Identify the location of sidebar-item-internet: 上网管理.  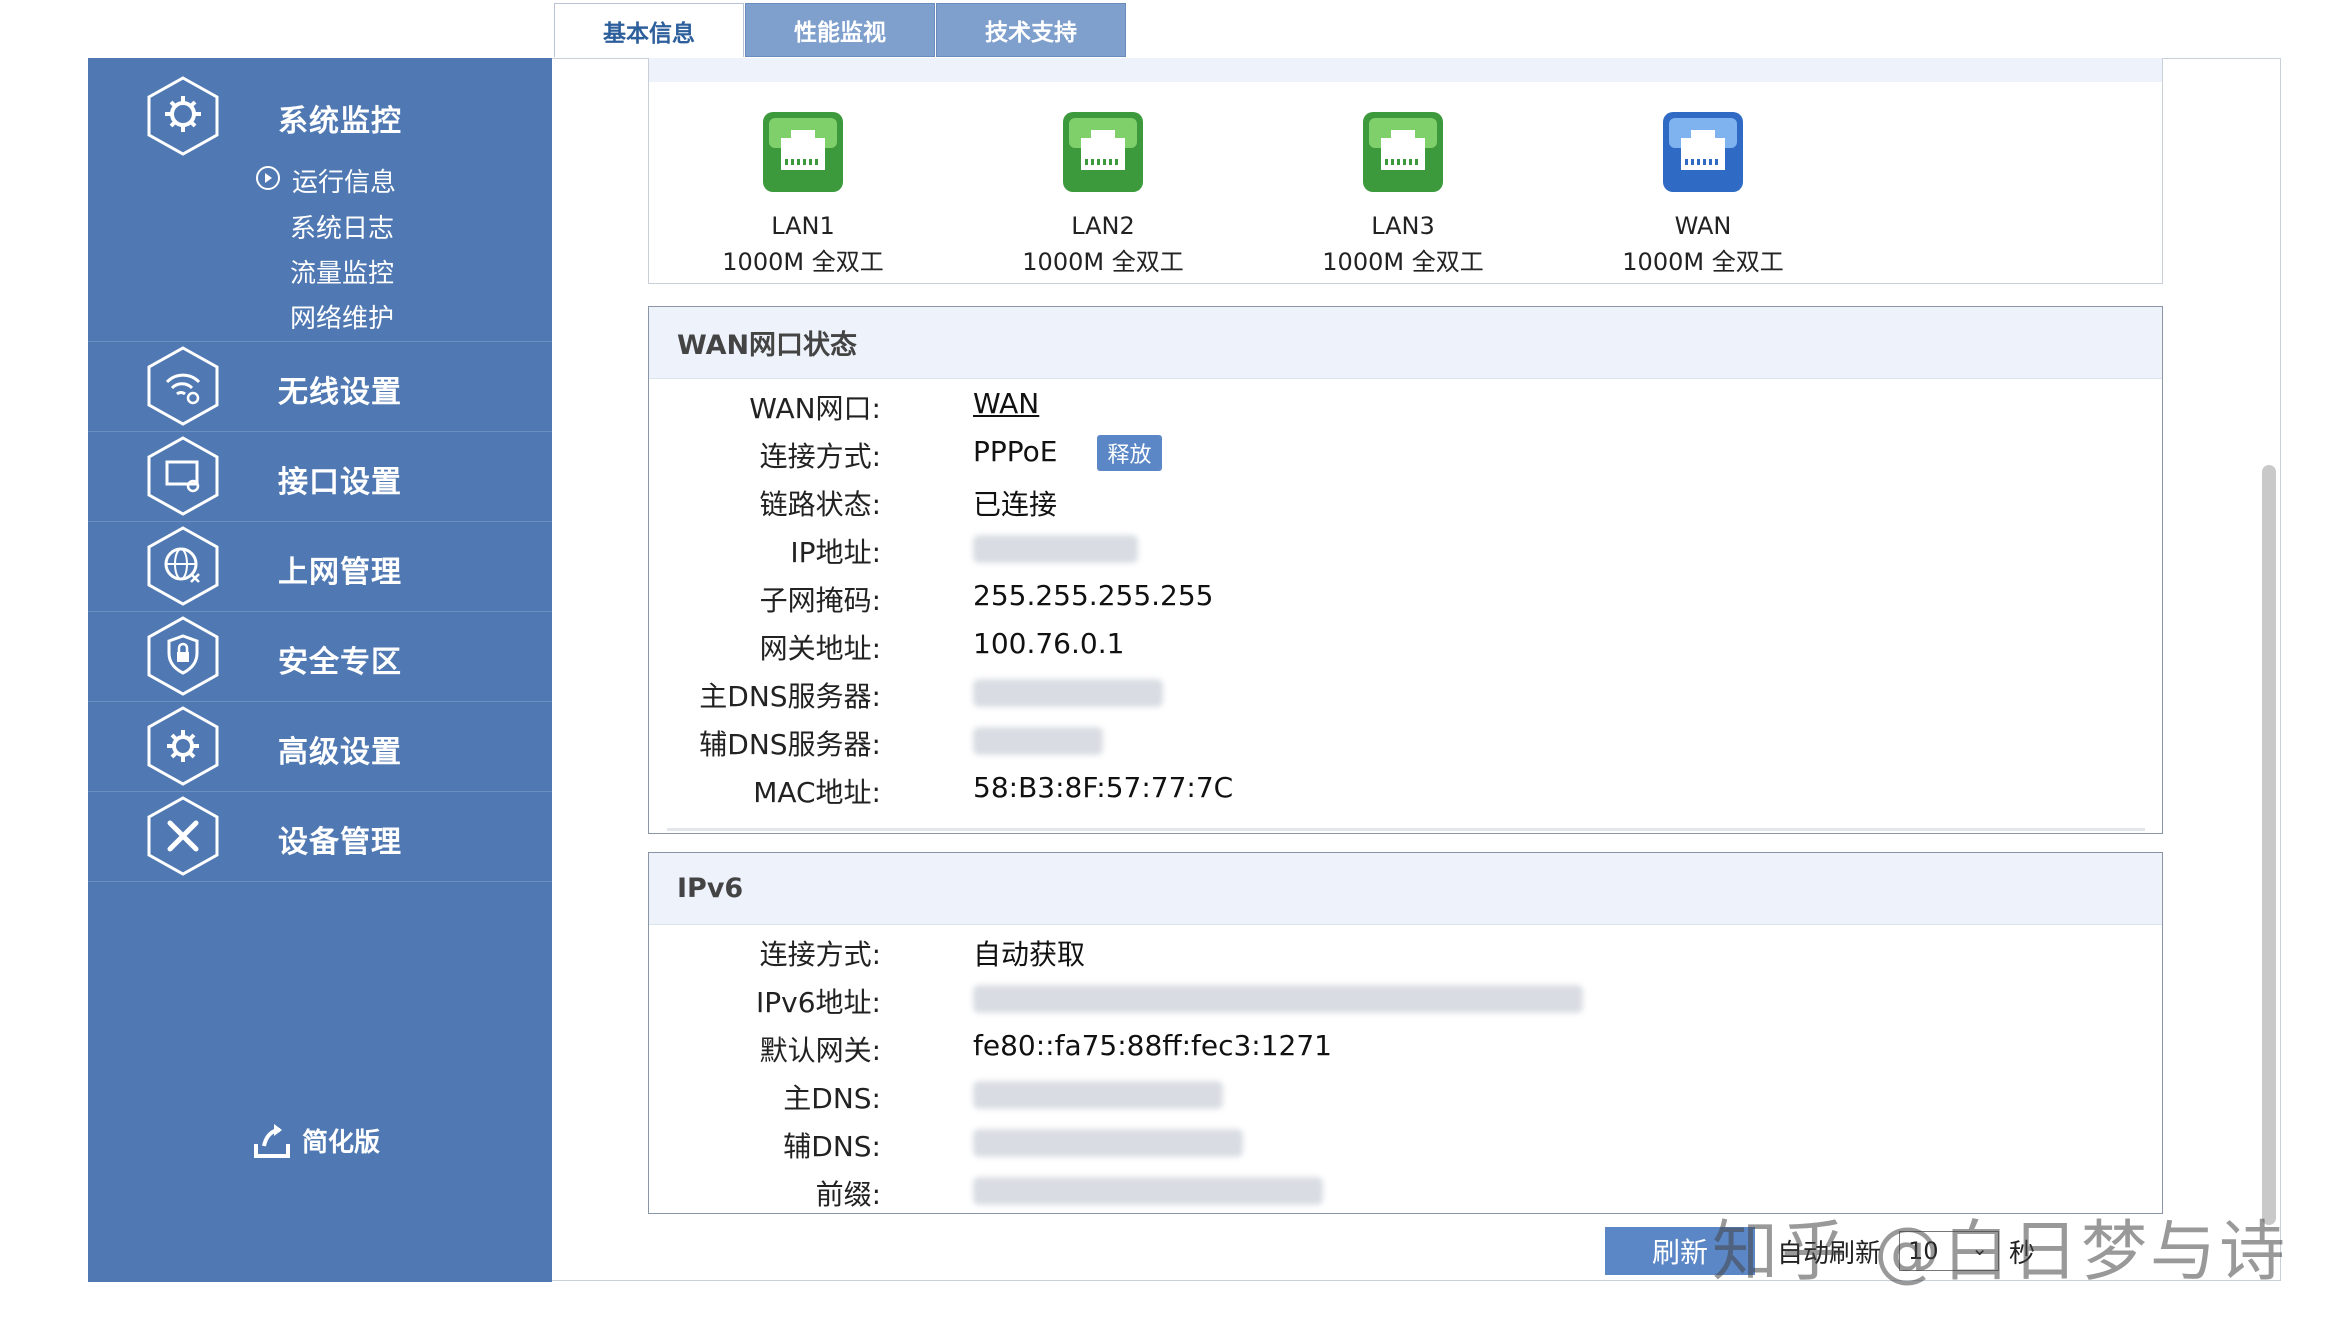
(340, 569).